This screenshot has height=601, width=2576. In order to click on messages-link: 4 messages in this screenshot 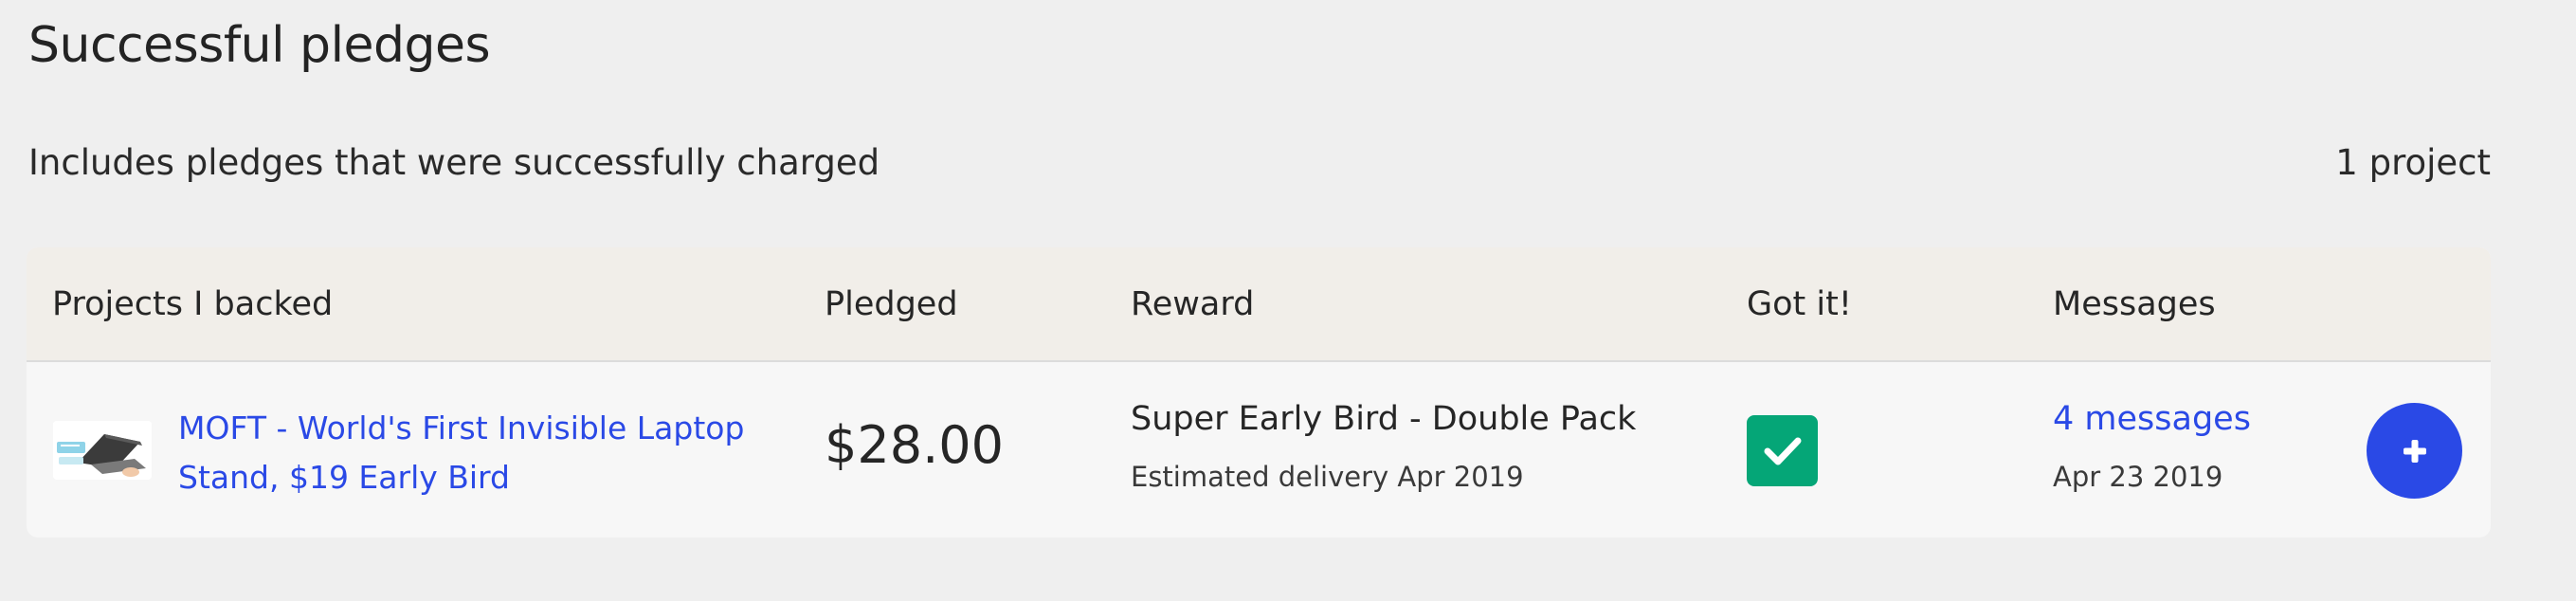, I will do `click(2152, 419)`.